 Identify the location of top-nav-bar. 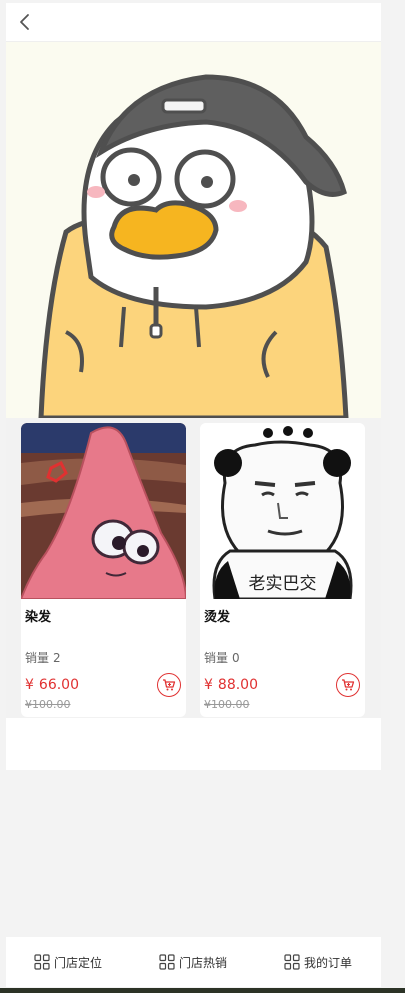
(193, 22).